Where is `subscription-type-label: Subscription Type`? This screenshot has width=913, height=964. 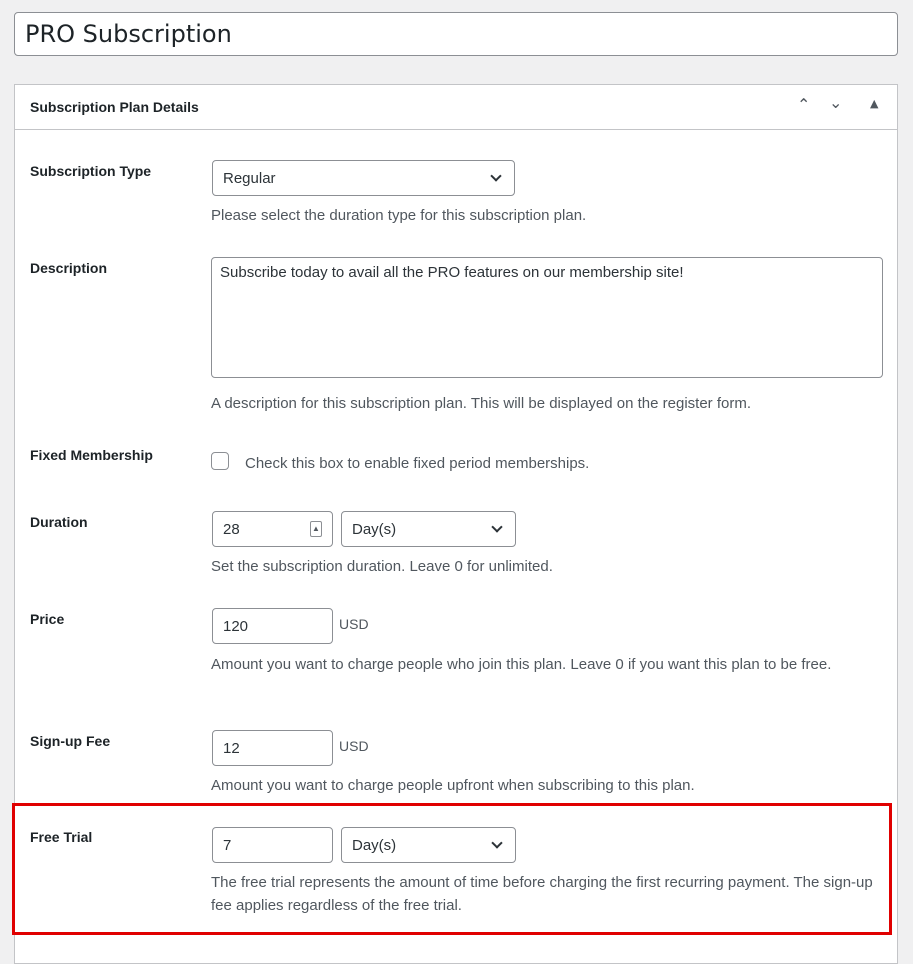 subscription-type-label: Subscription Type is located at coordinates (91, 171).